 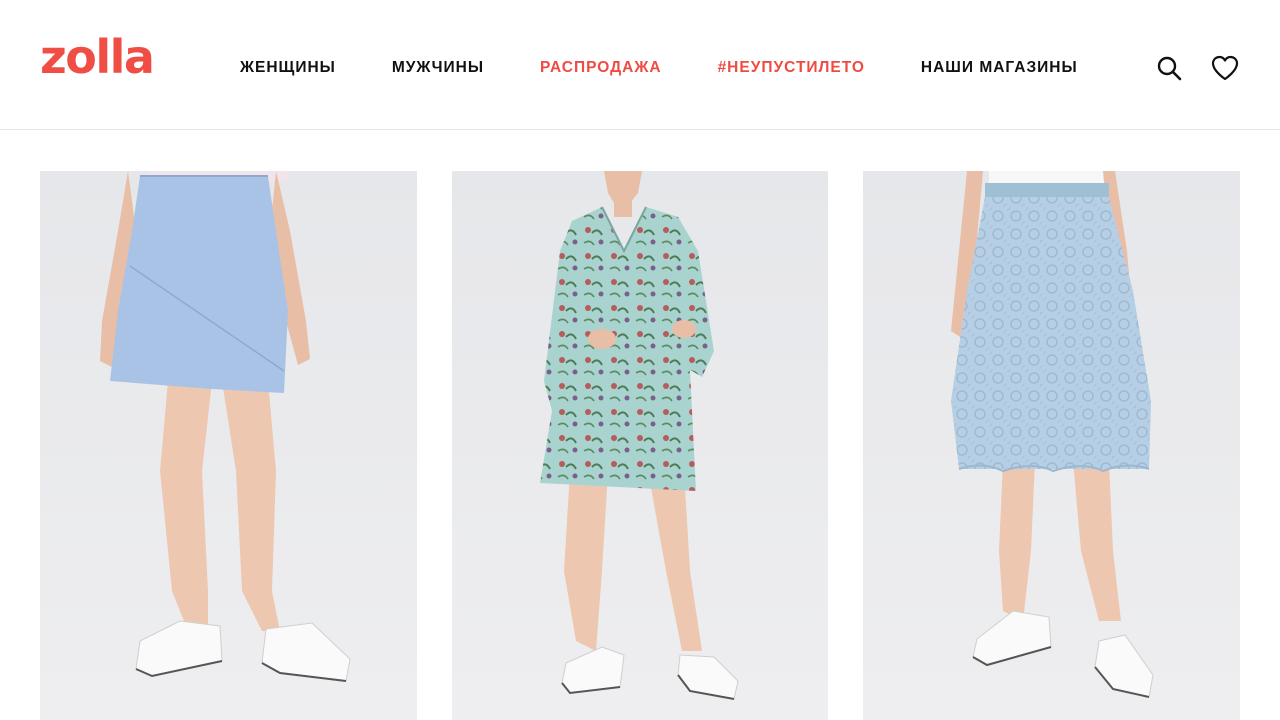 I want to click on zolla-logo: zolla, so click(x=97, y=57).